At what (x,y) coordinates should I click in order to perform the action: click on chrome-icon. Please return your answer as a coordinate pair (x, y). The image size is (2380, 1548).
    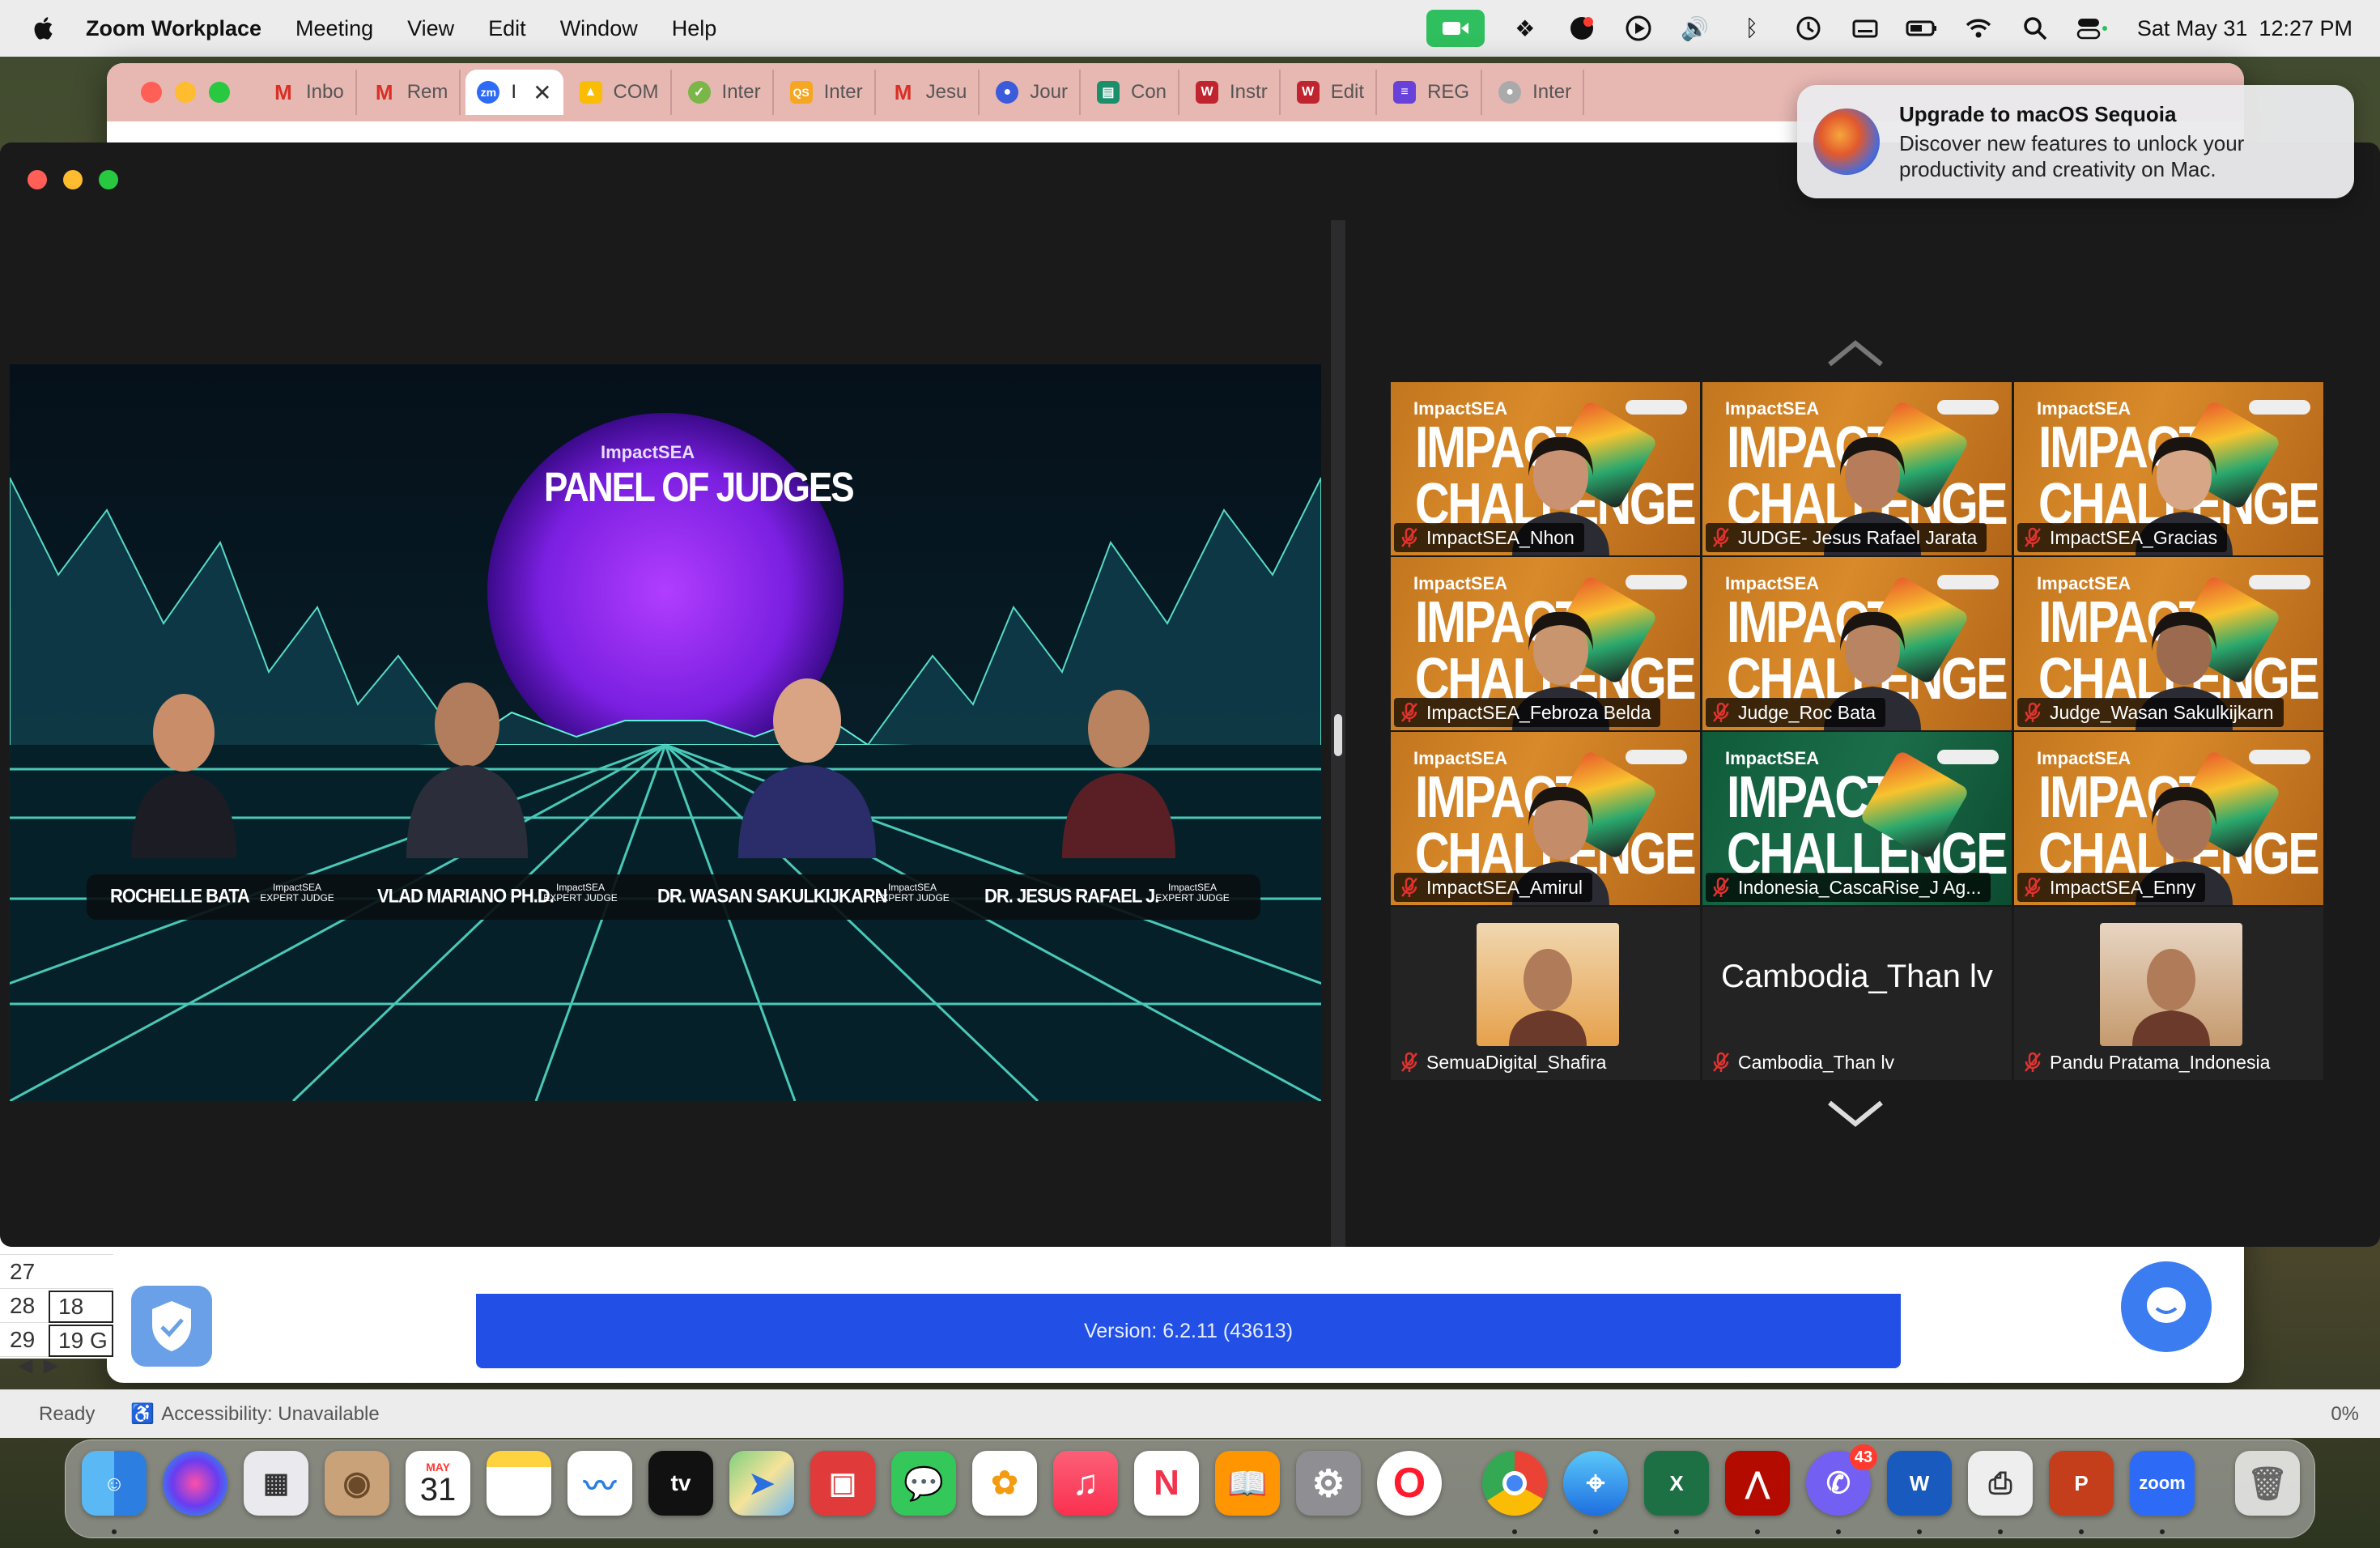
    Looking at the image, I should click on (1515, 1484).